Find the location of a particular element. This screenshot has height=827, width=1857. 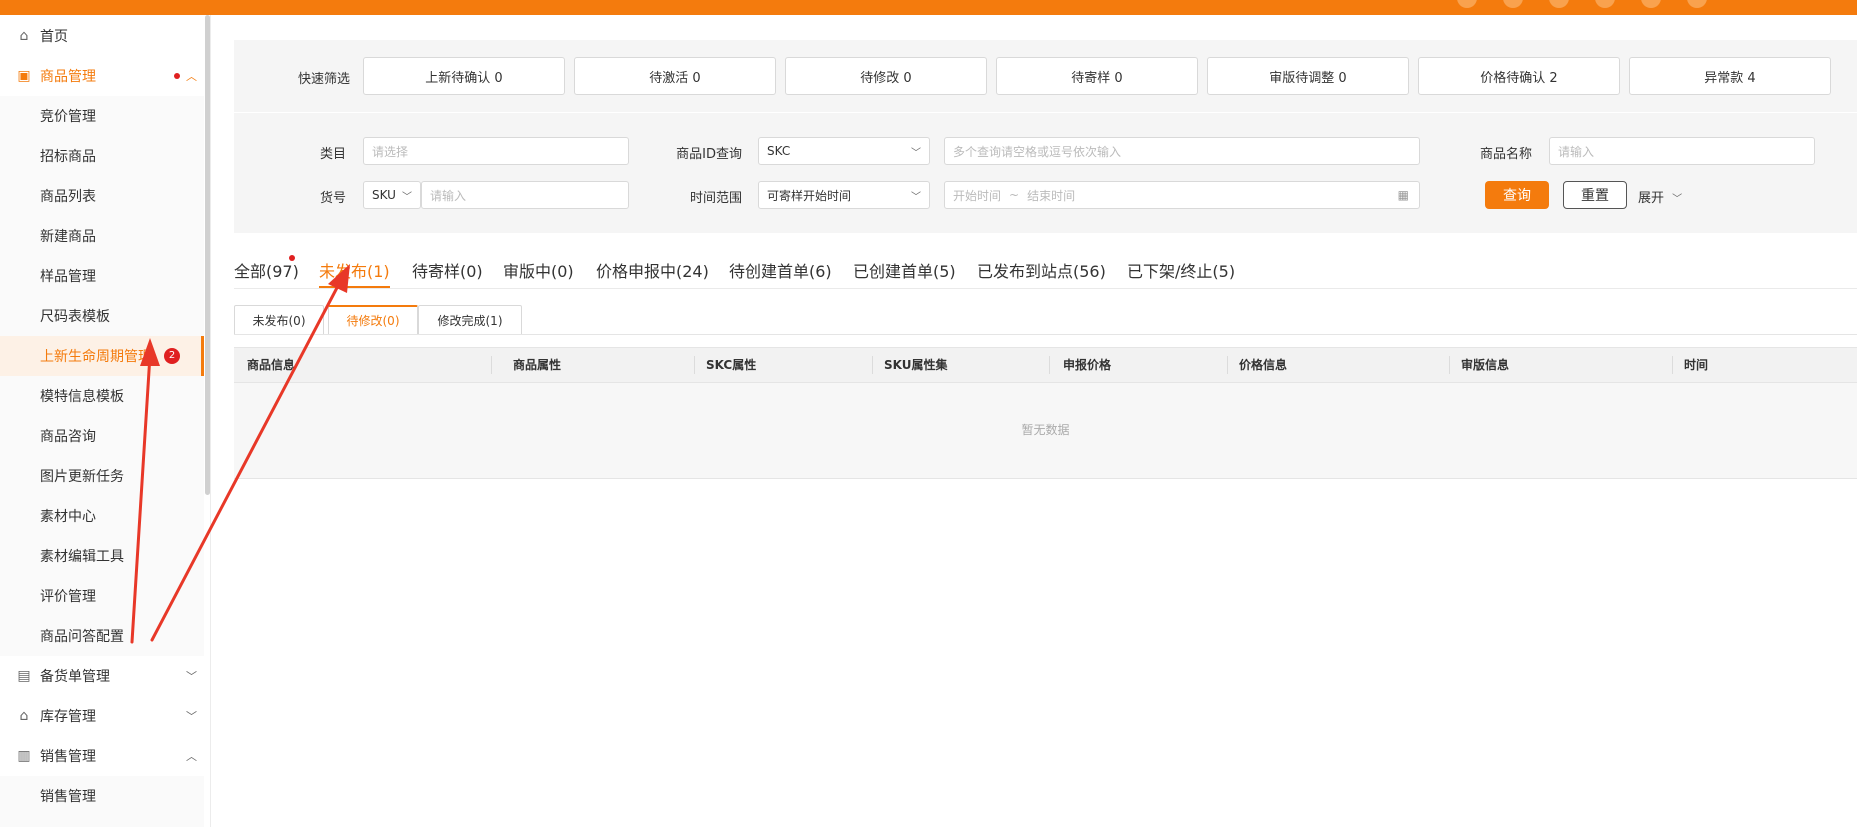

column-header: 审版信息 is located at coordinates (1485, 365).